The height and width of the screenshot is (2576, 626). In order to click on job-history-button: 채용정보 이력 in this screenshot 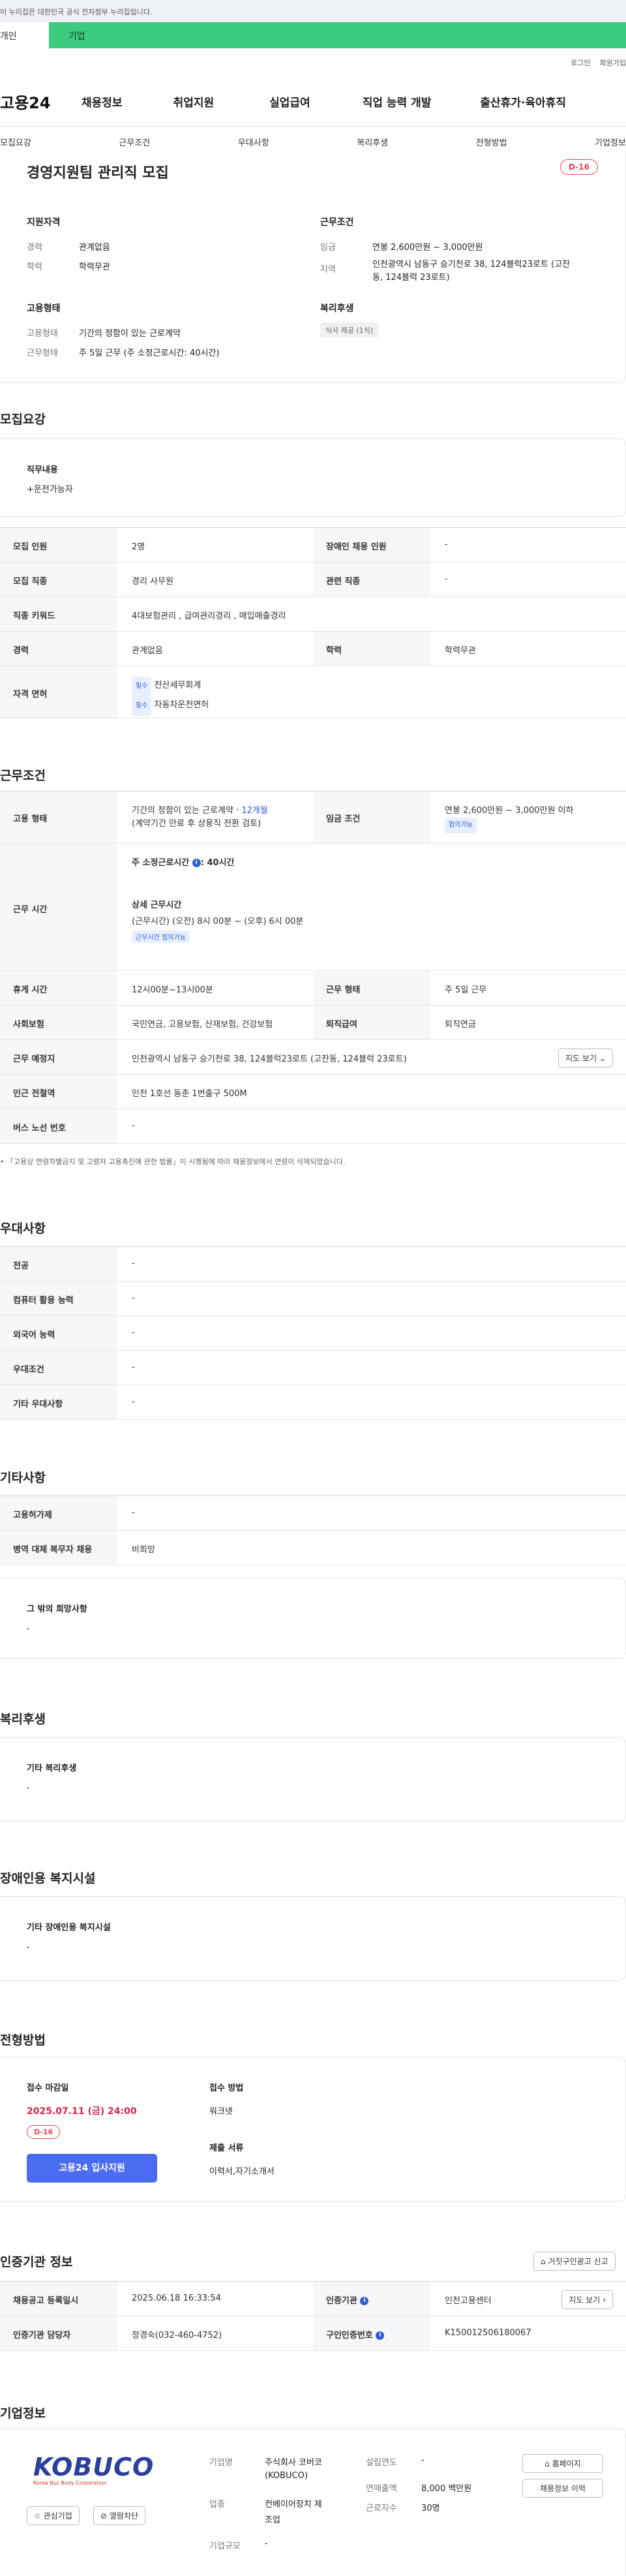, I will do `click(562, 2488)`.